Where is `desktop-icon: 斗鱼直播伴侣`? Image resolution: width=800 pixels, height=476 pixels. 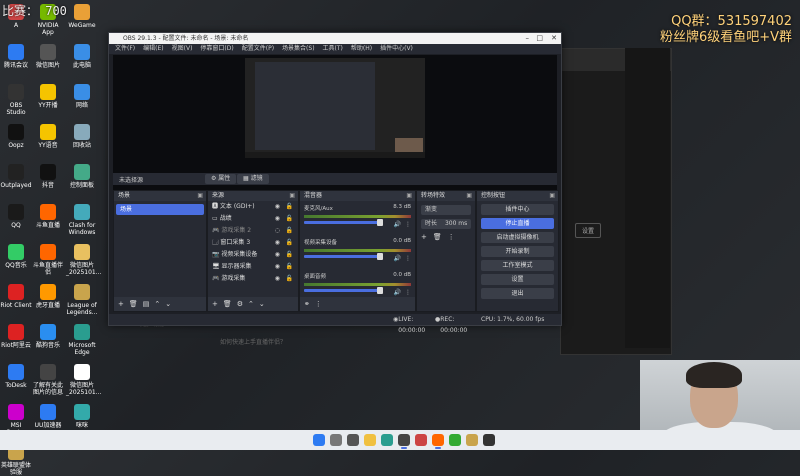 desktop-icon: 斗鱼直播伴侣 is located at coordinates (48, 260).